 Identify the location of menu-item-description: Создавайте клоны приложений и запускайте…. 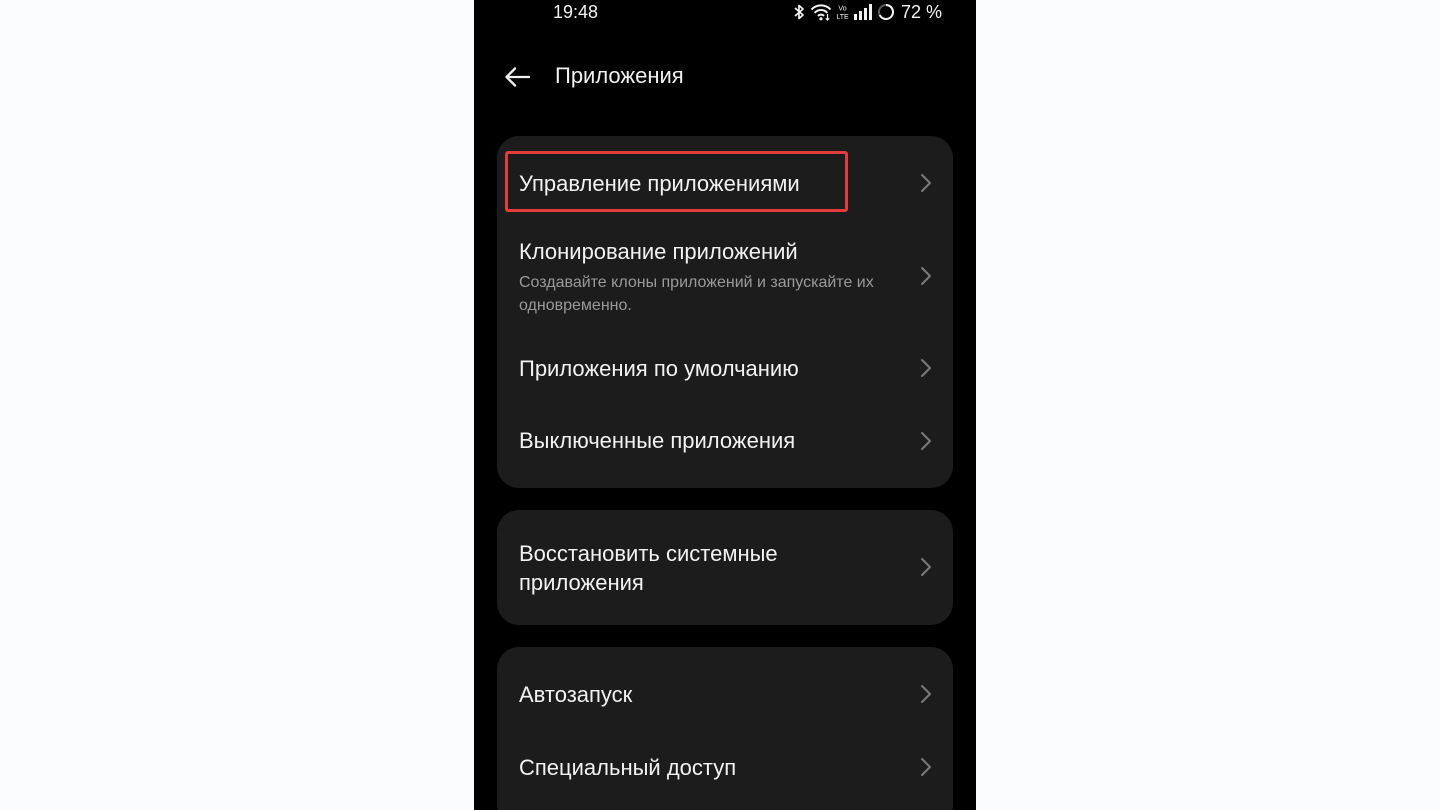
(696, 294).